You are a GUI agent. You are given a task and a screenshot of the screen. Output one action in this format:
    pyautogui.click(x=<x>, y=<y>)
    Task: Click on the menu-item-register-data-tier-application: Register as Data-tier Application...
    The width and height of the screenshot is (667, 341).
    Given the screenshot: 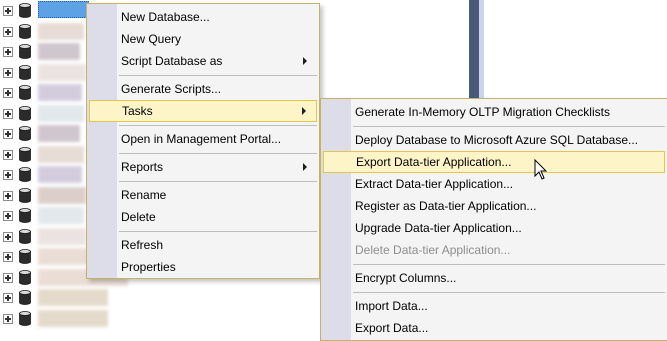 What is the action you would take?
    pyautogui.click(x=494, y=206)
    